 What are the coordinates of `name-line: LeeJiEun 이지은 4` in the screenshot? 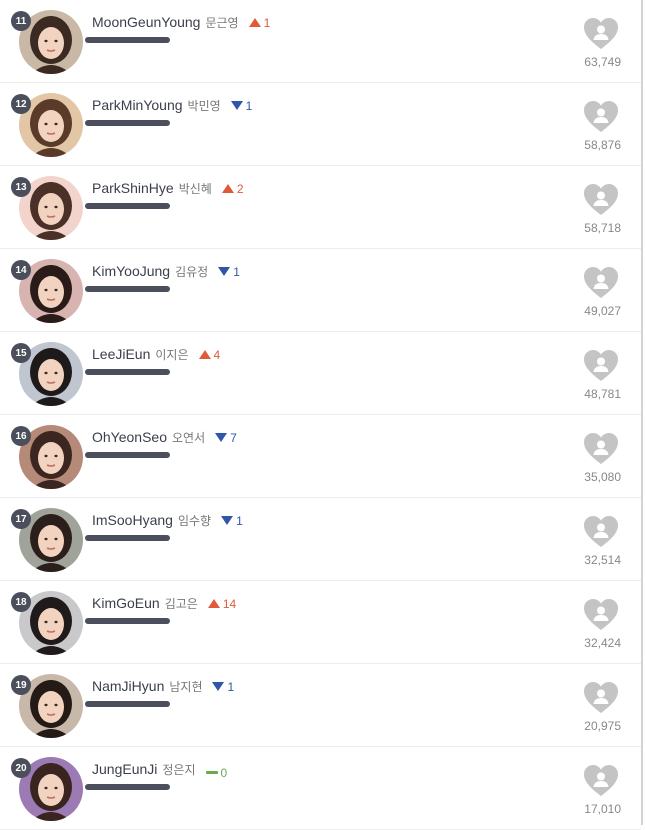 It's located at (156, 354).